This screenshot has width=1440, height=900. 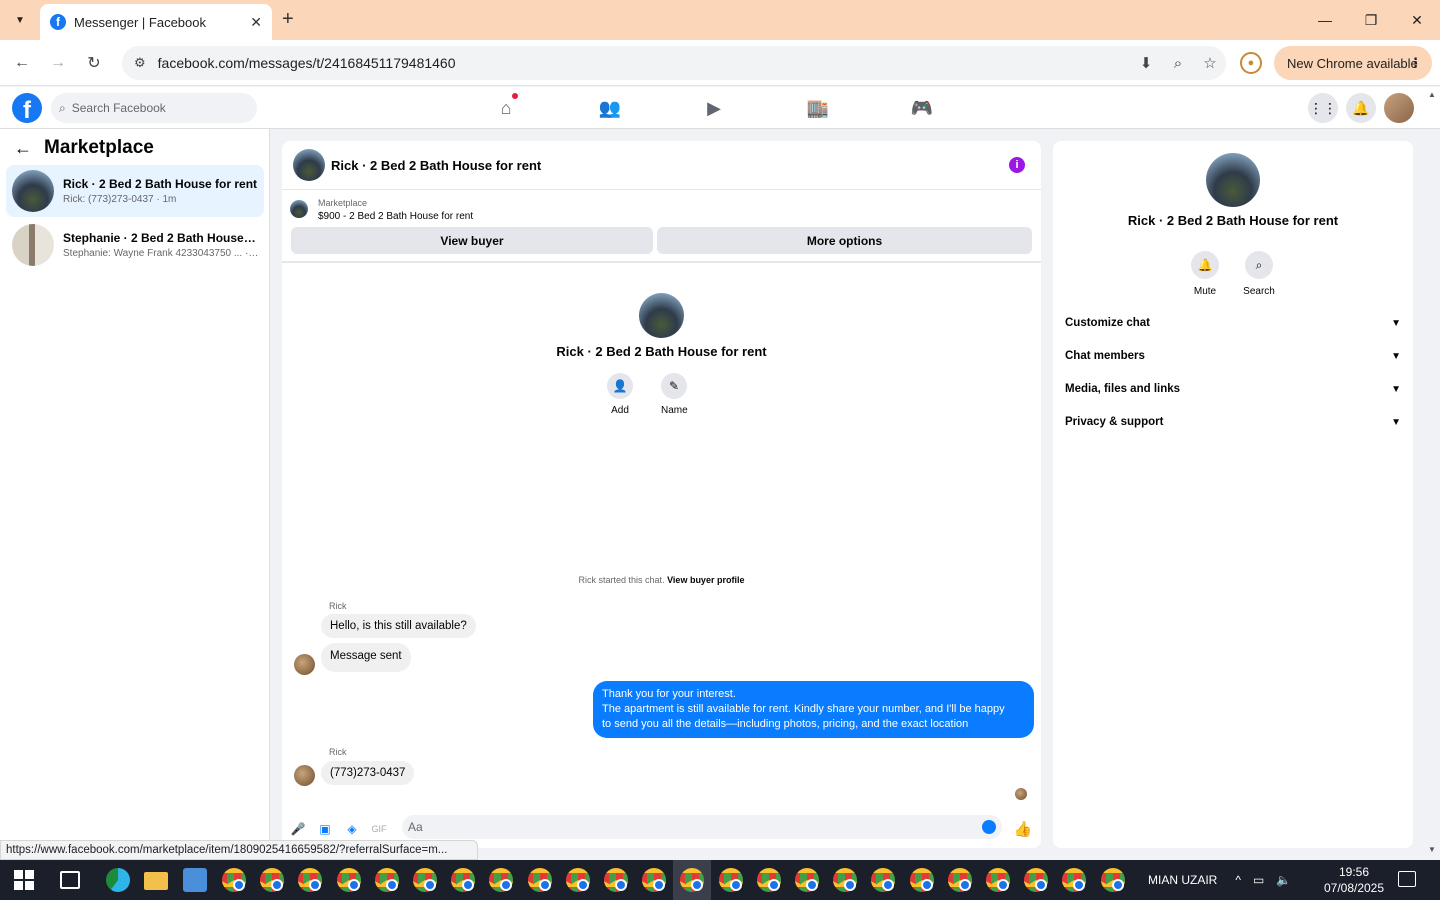 What do you see at coordinates (1233, 422) in the screenshot?
I see `section-privacy-support: Privacy & support ▼` at bounding box center [1233, 422].